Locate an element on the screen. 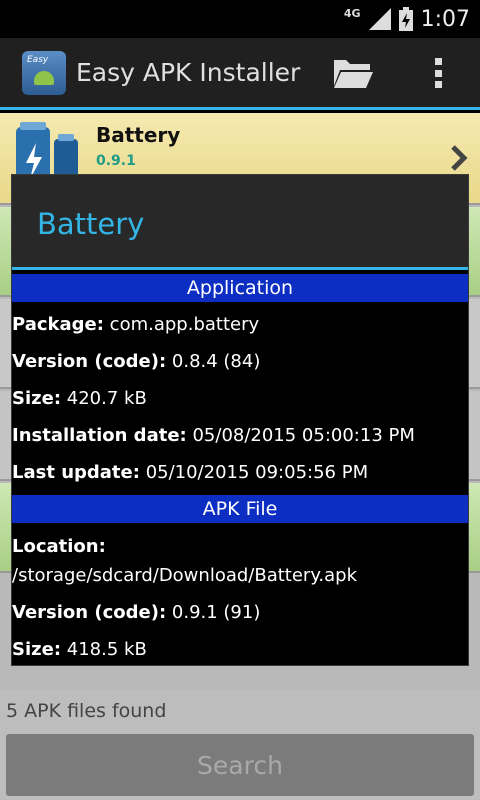 The height and width of the screenshot is (800, 480). package-row: Package: com.app.battery is located at coordinates (240, 324).